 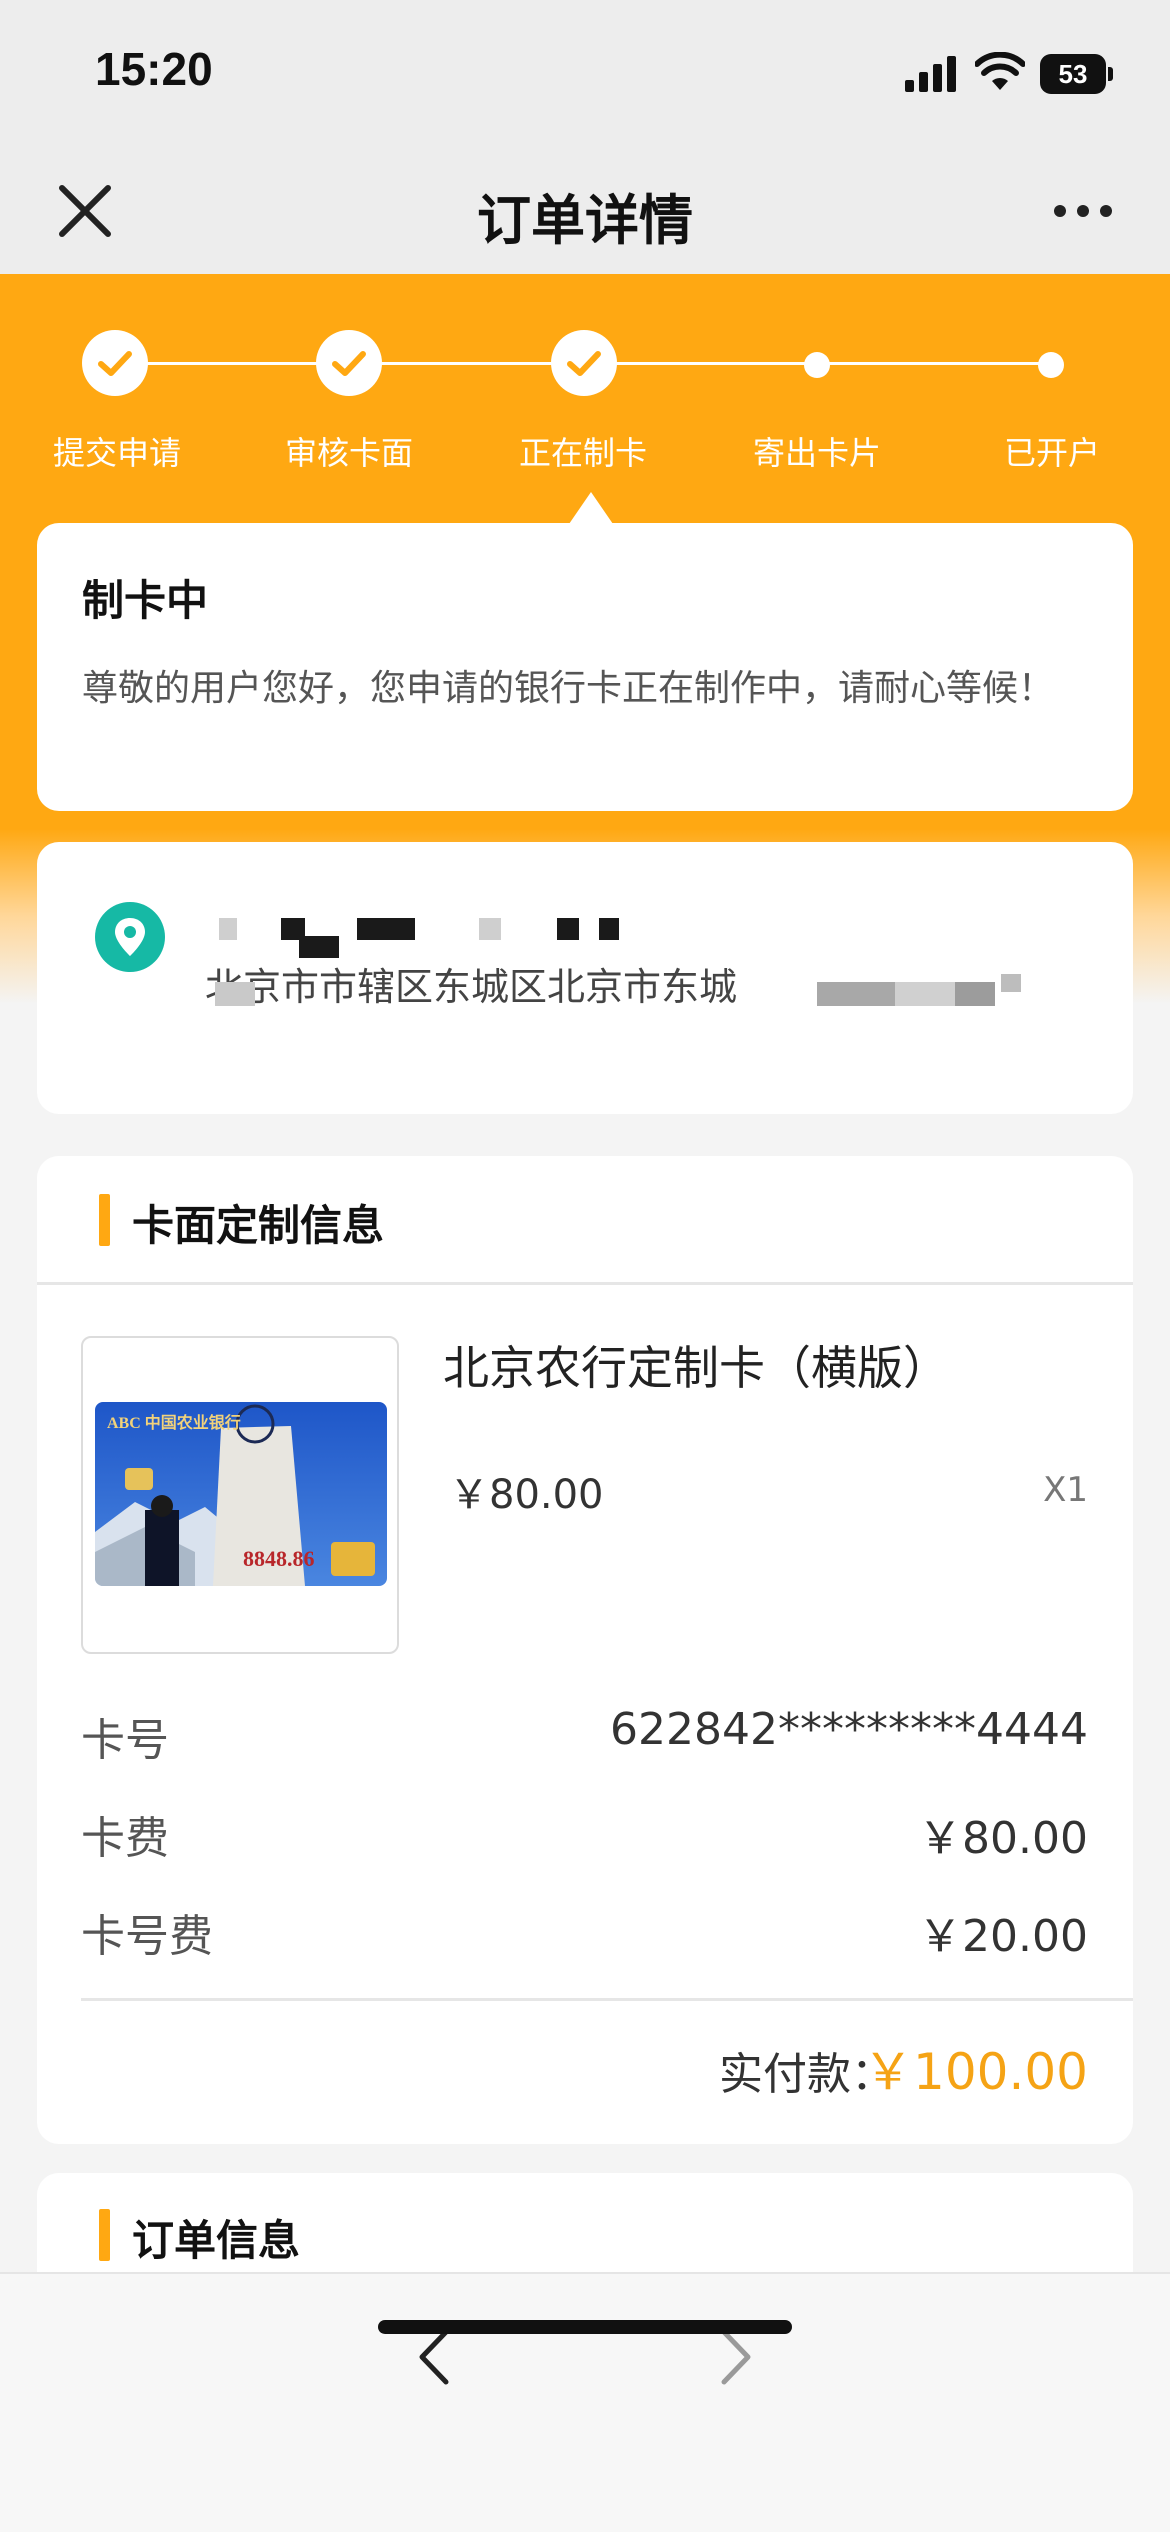 What do you see at coordinates (1003, 1838) in the screenshot?
I see `card-fee-value: ￥80.00` at bounding box center [1003, 1838].